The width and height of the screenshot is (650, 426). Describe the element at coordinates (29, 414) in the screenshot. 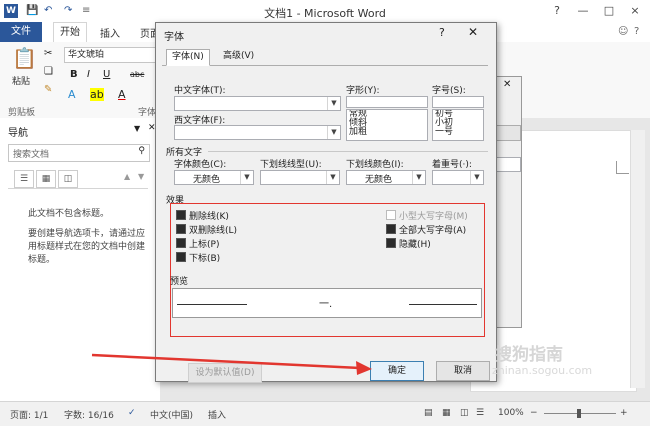

I see `page-count: 页面: 1/1` at that location.